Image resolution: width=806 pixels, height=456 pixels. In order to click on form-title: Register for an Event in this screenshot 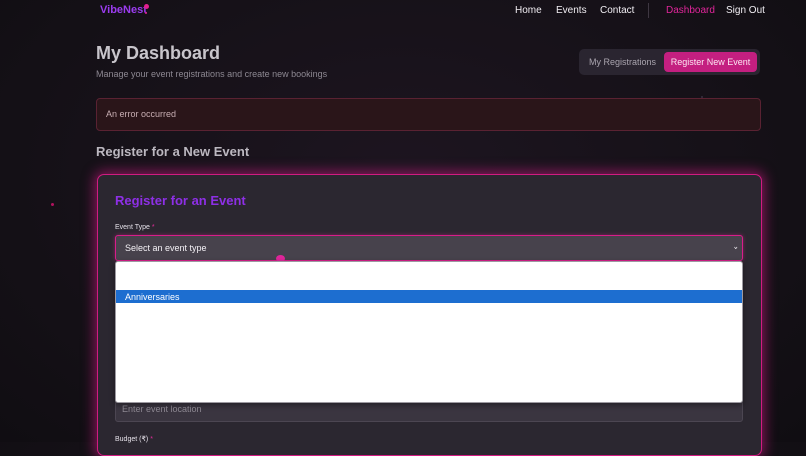, I will do `click(180, 200)`.